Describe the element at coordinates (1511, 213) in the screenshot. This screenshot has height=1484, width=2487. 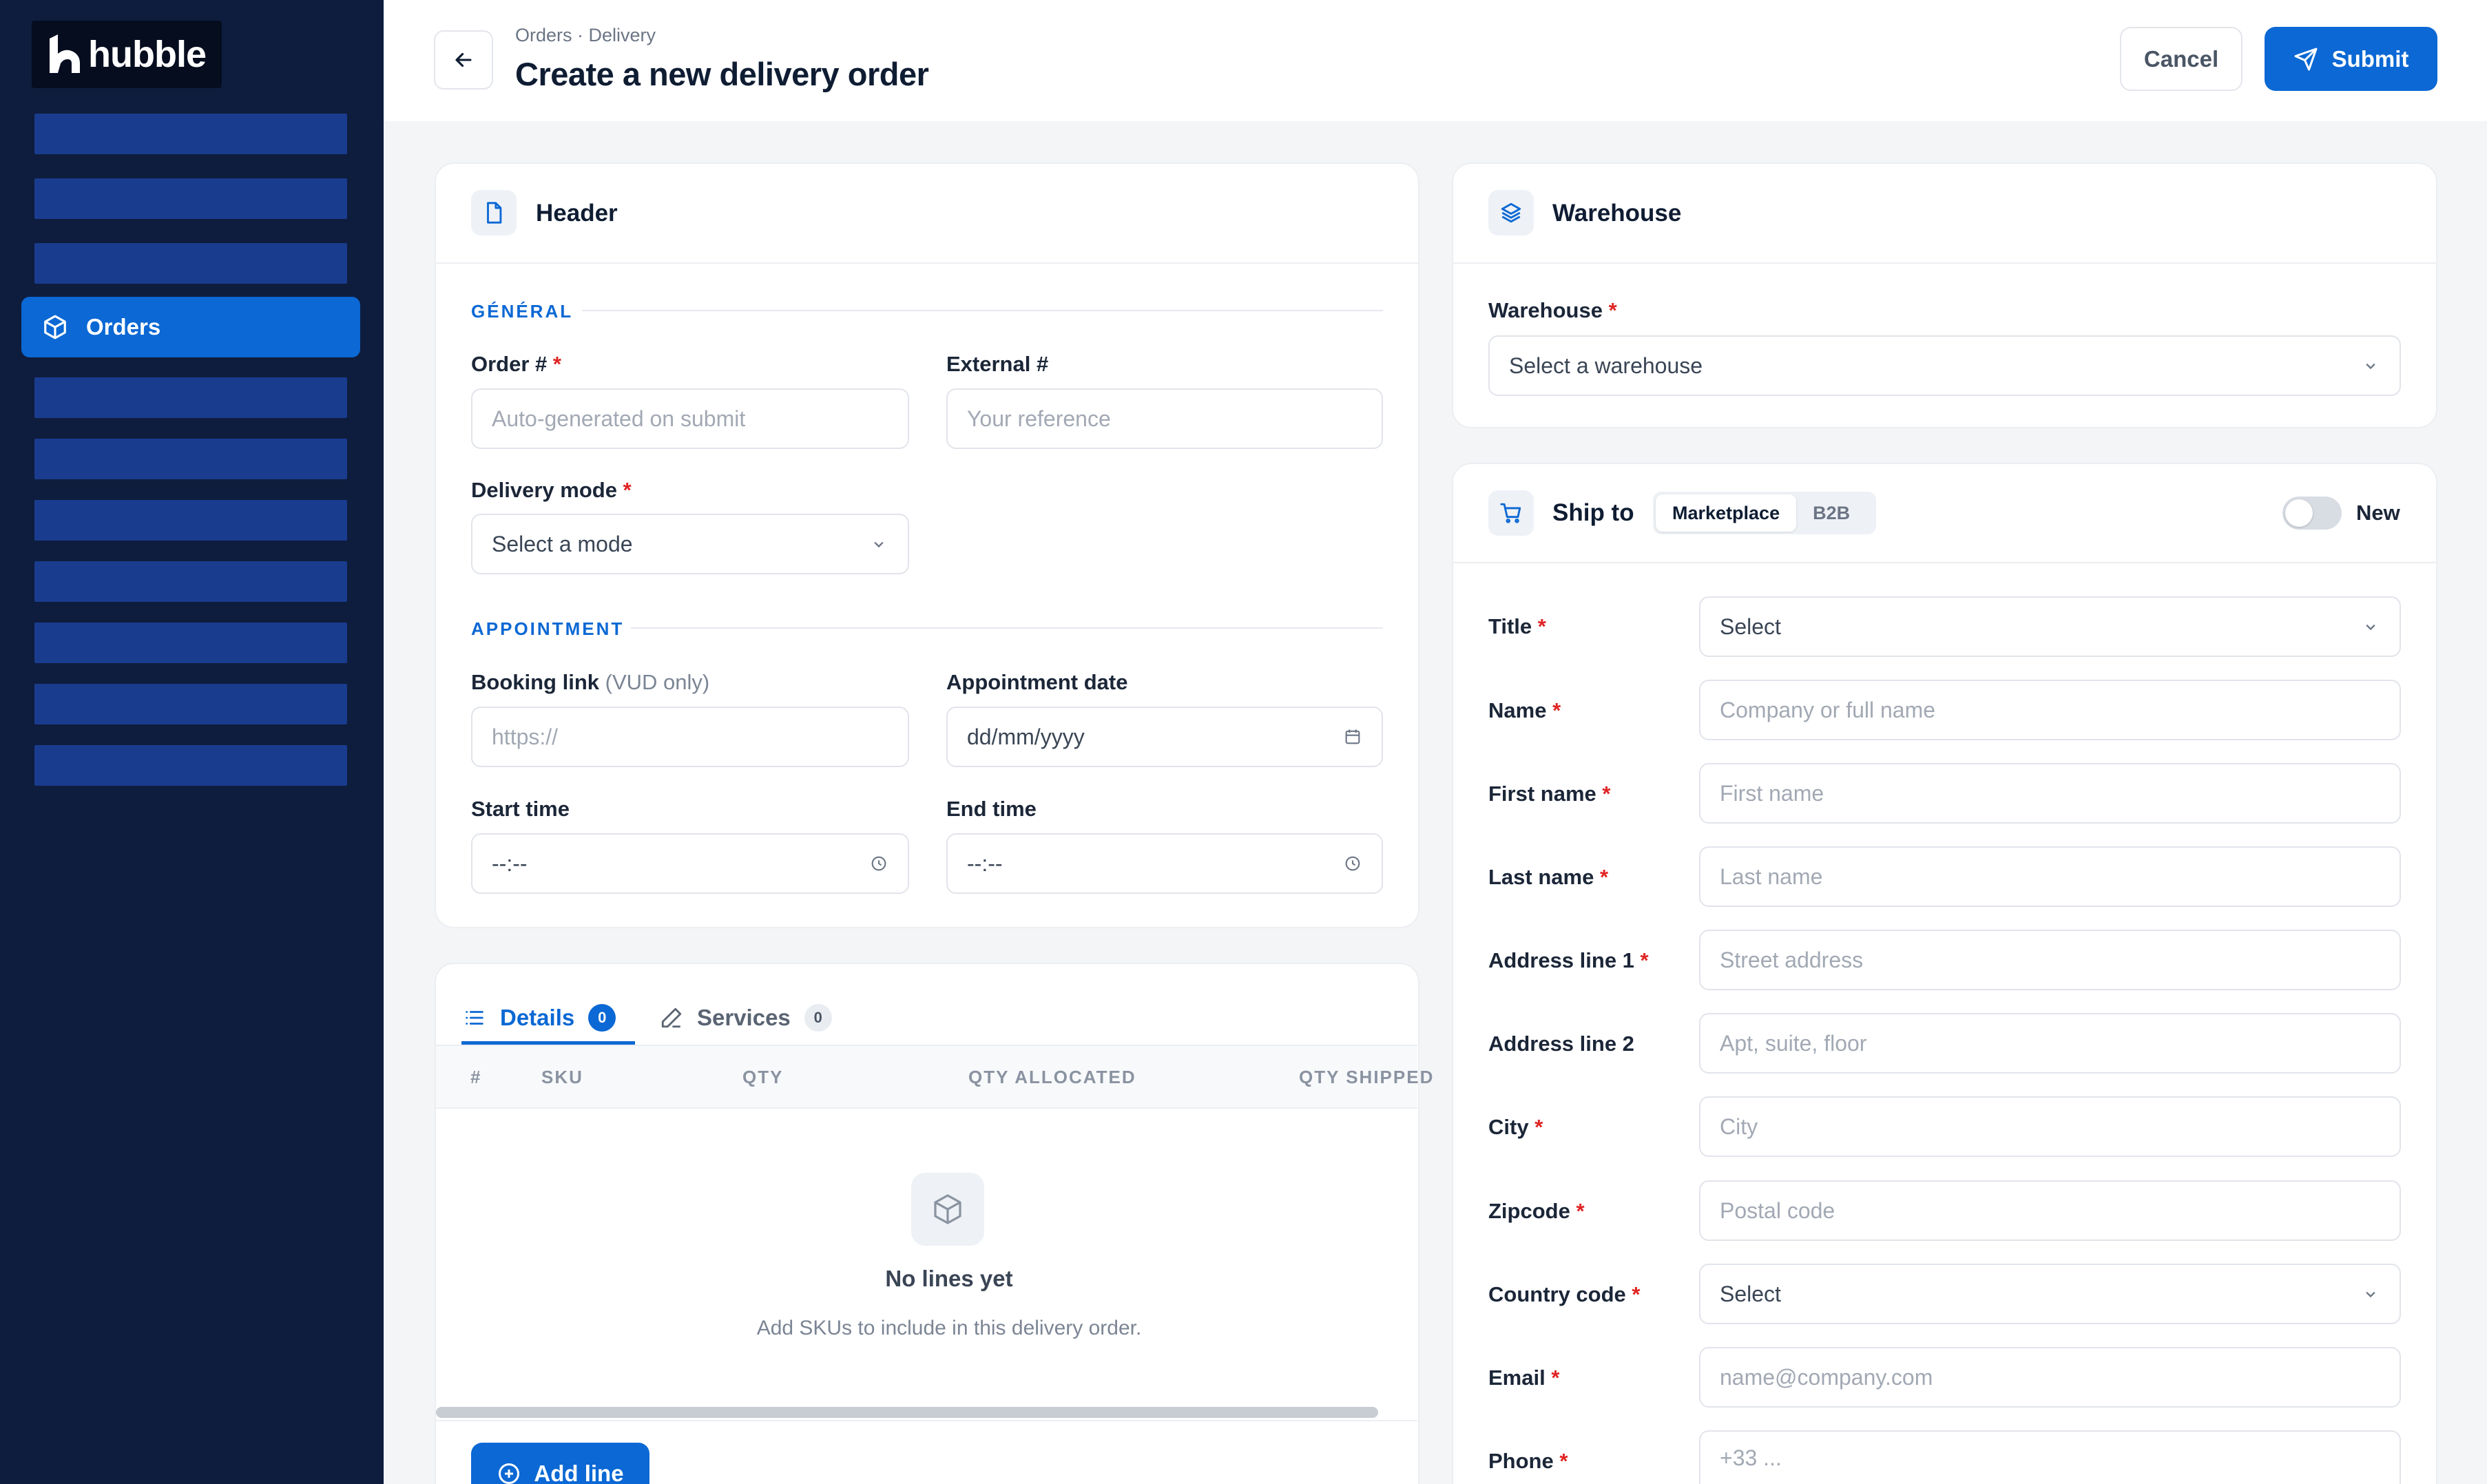
I see `layers-icon` at that location.